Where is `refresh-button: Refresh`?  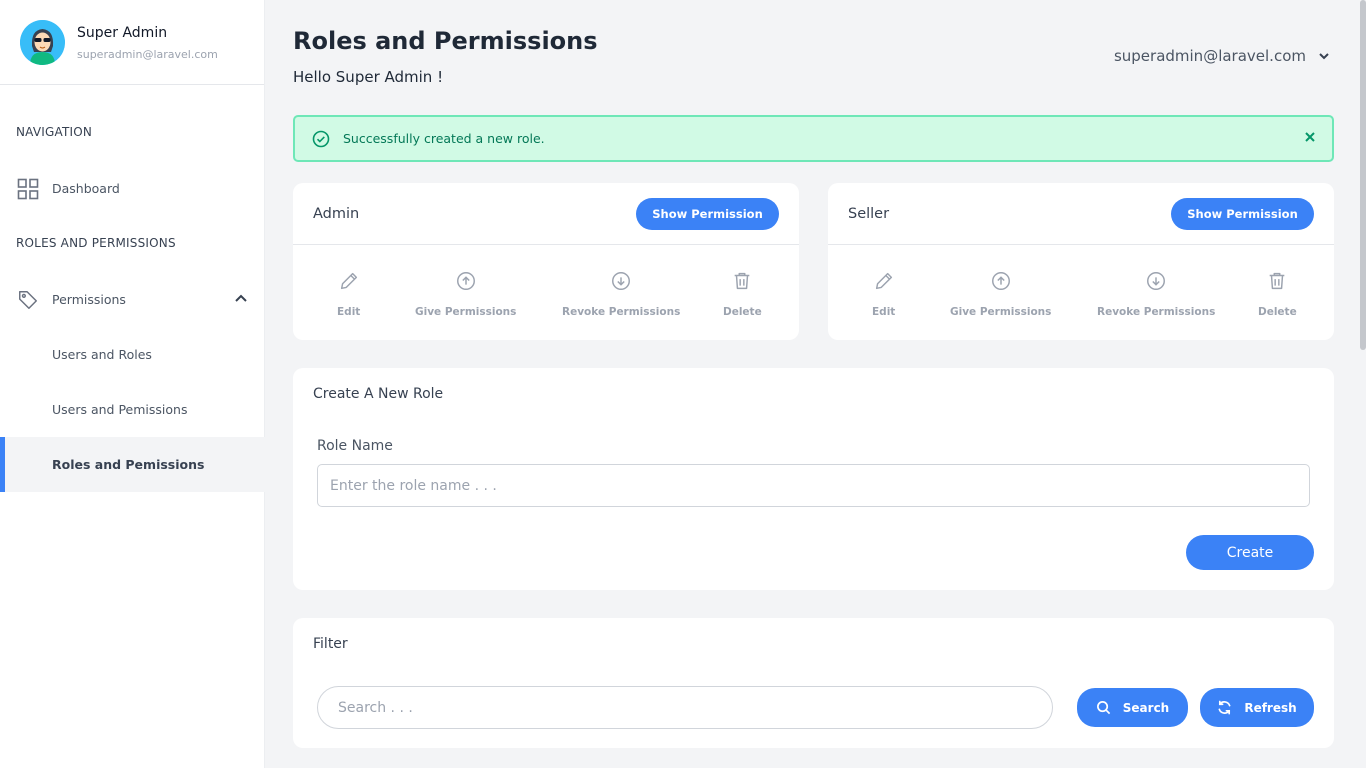 refresh-button: Refresh is located at coordinates (1257, 707).